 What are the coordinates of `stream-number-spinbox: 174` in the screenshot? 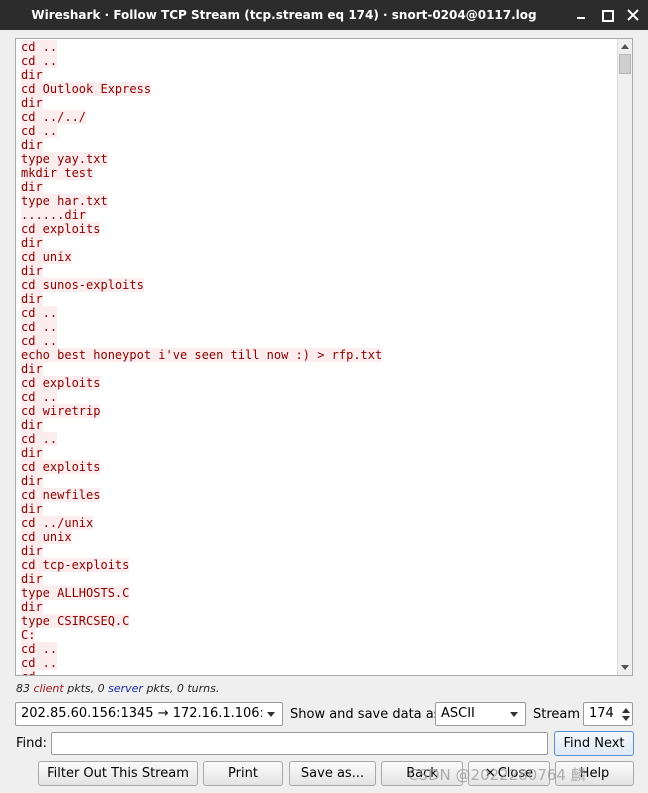 It's located at (608, 714).